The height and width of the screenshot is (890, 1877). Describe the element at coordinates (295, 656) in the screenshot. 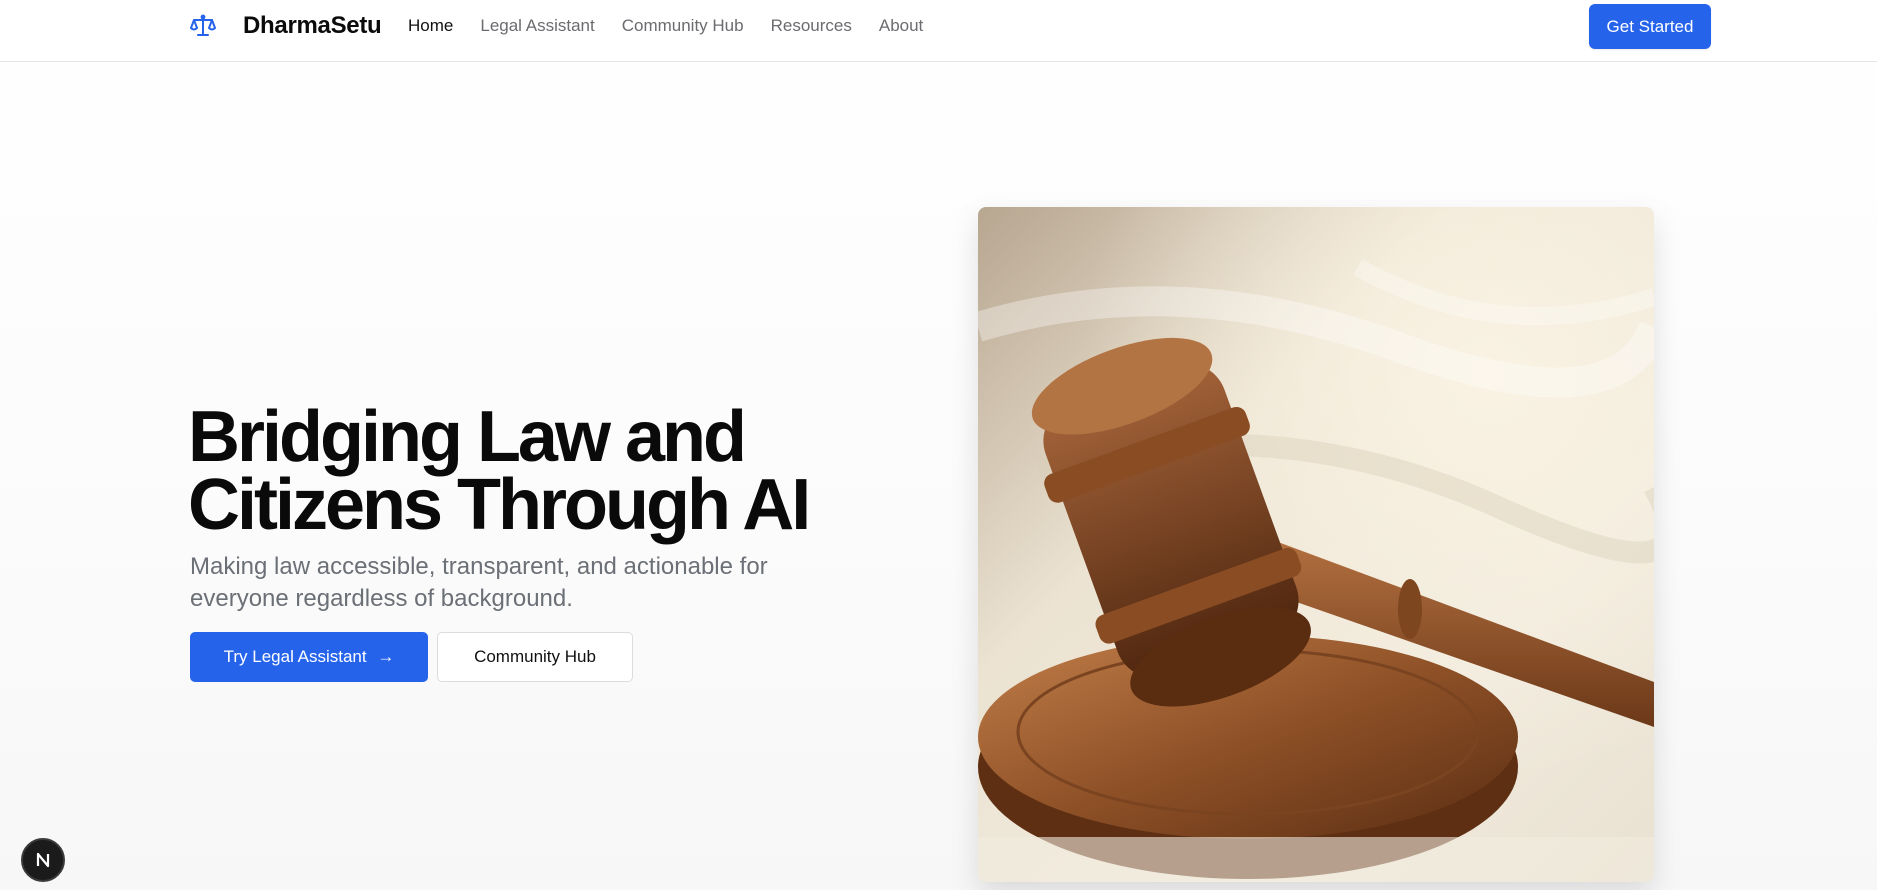

I see `try-legal-assistant-label: Try Legal Assistant` at that location.